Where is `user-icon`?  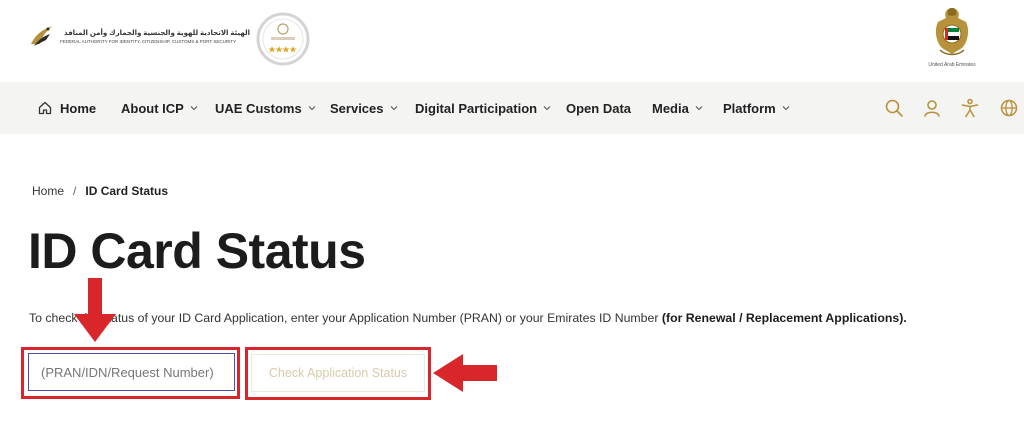 user-icon is located at coordinates (932, 108).